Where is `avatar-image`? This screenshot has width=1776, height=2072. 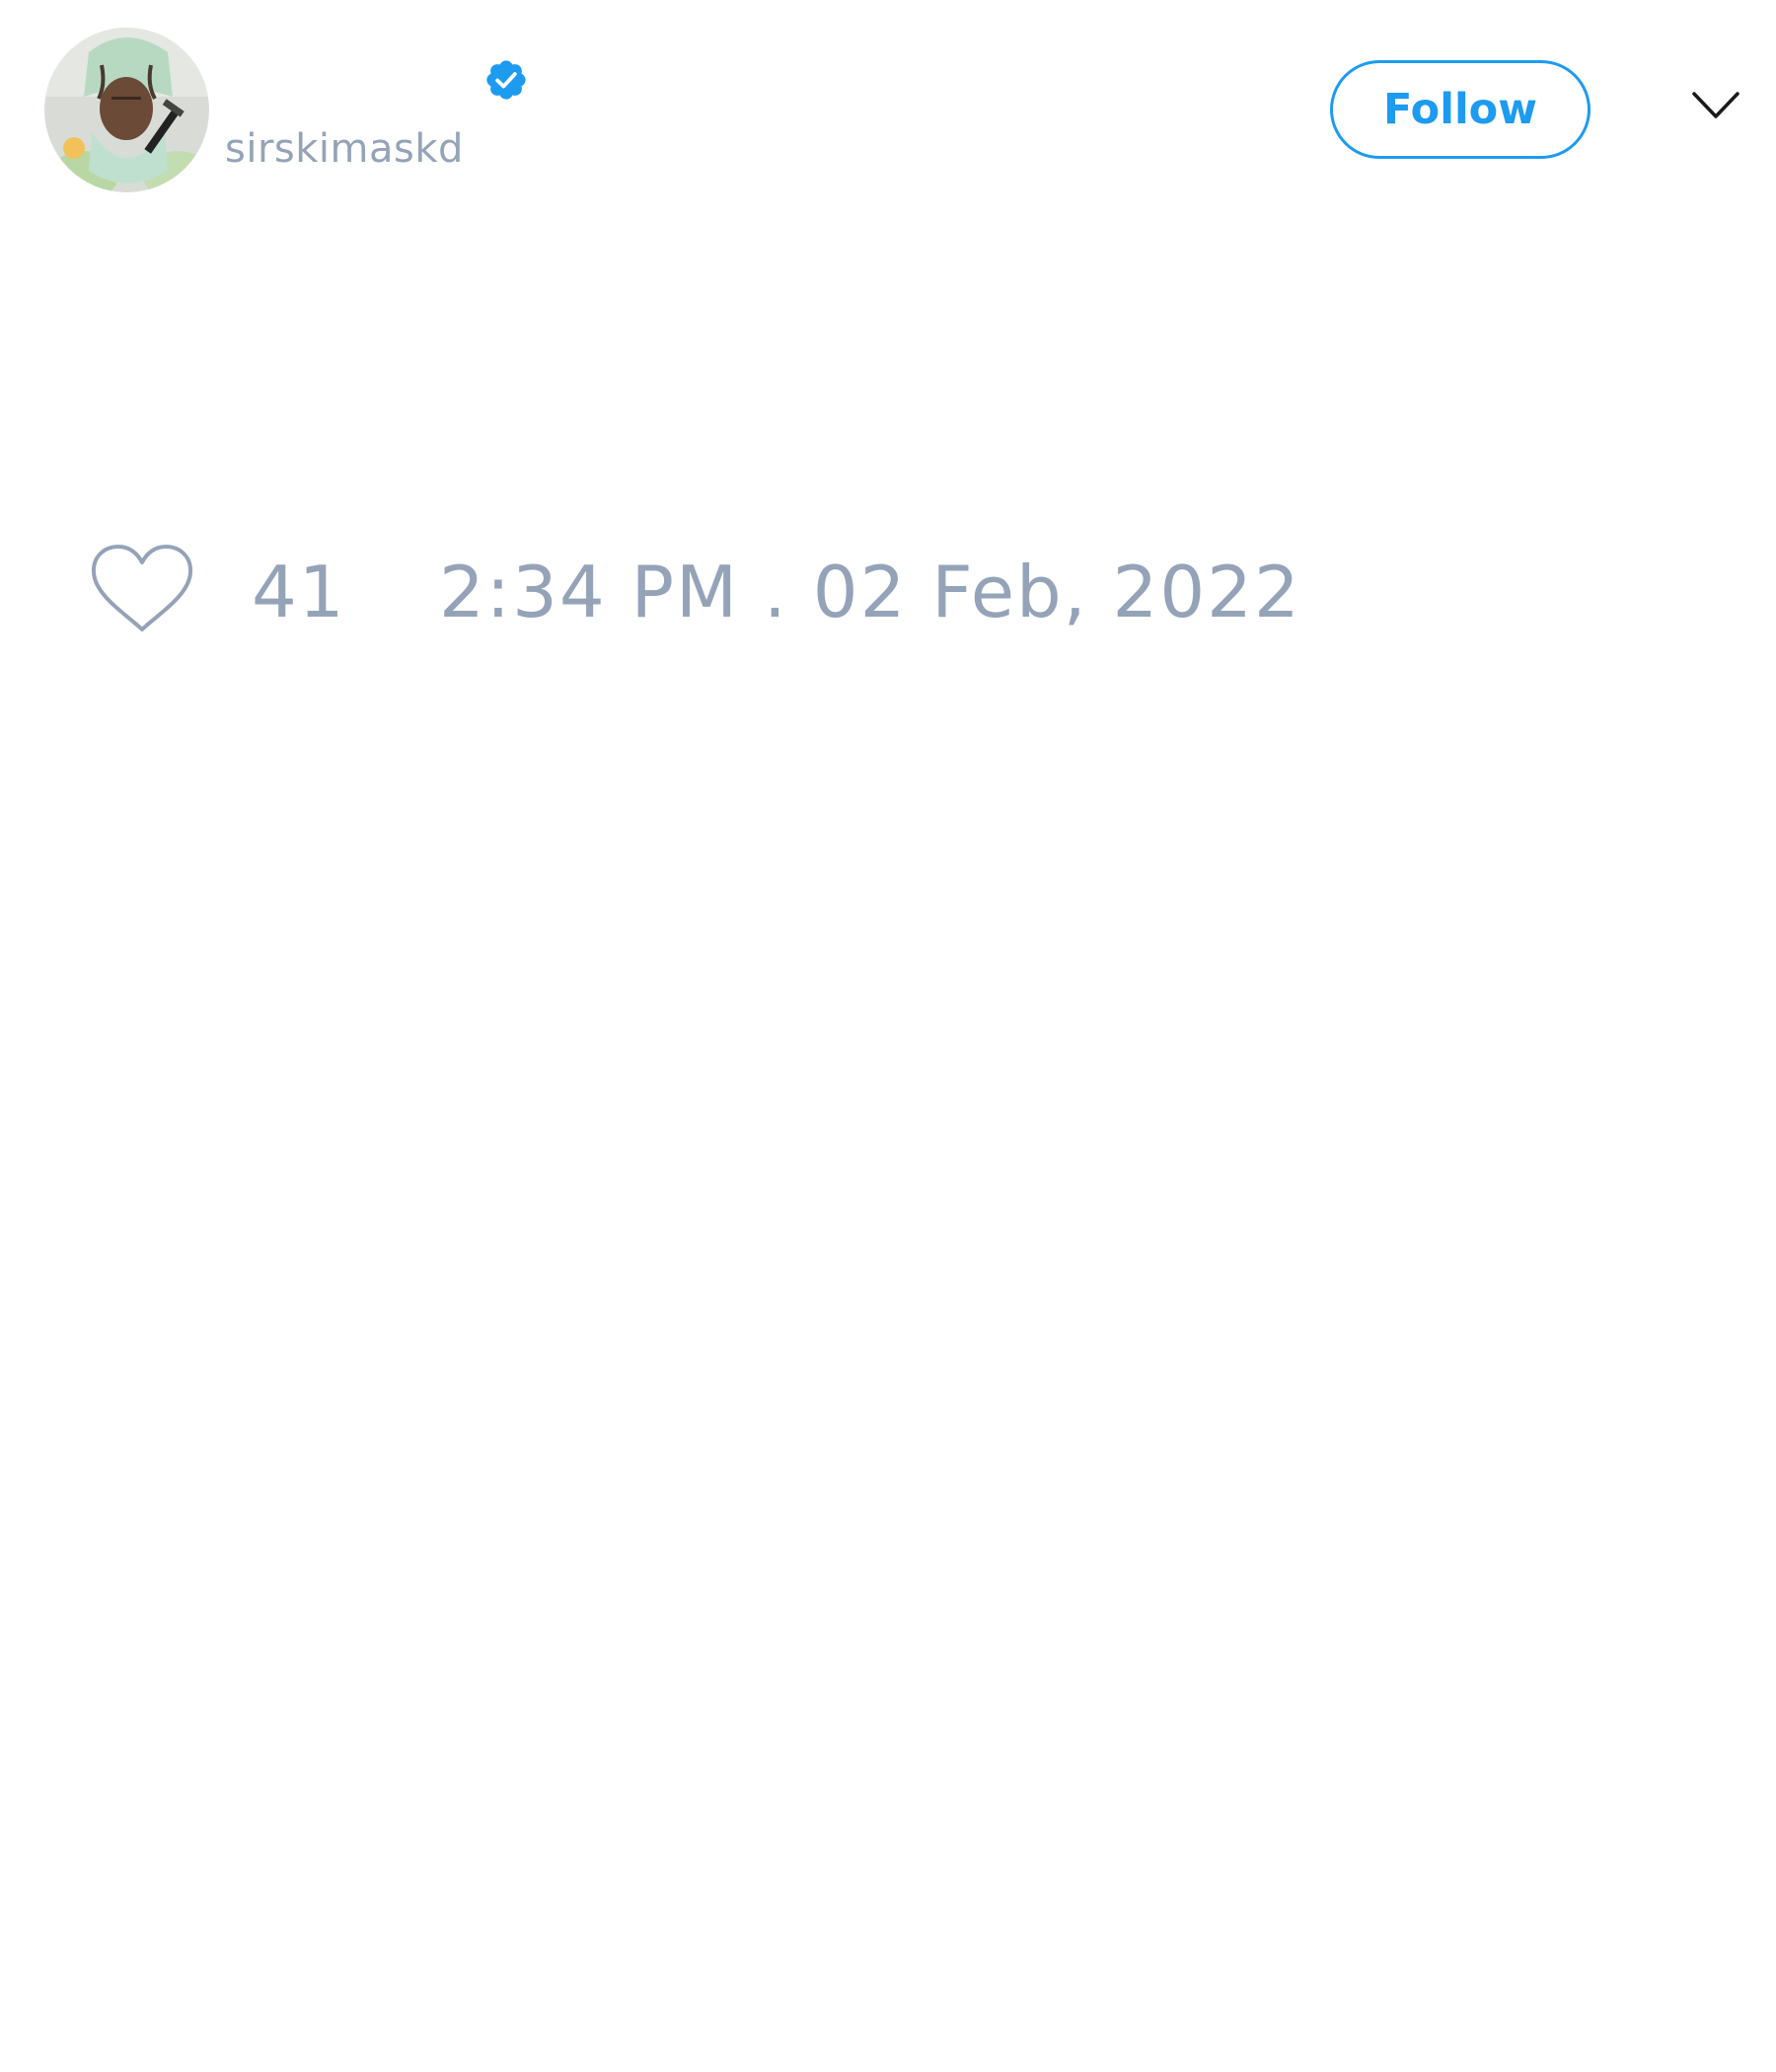 avatar-image is located at coordinates (127, 110).